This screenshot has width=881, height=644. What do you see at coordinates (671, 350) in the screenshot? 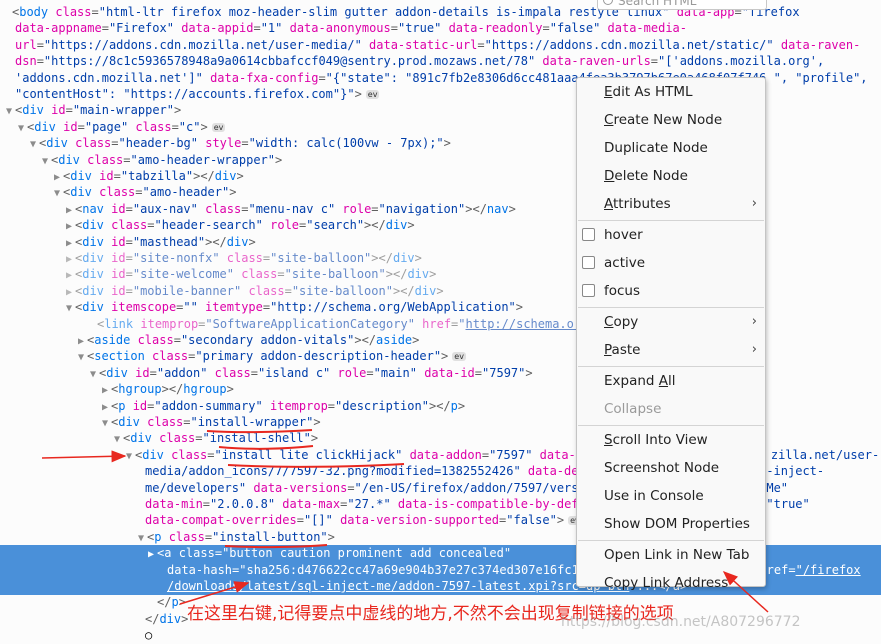
I see `menu-item-paste: Paste ›` at bounding box center [671, 350].